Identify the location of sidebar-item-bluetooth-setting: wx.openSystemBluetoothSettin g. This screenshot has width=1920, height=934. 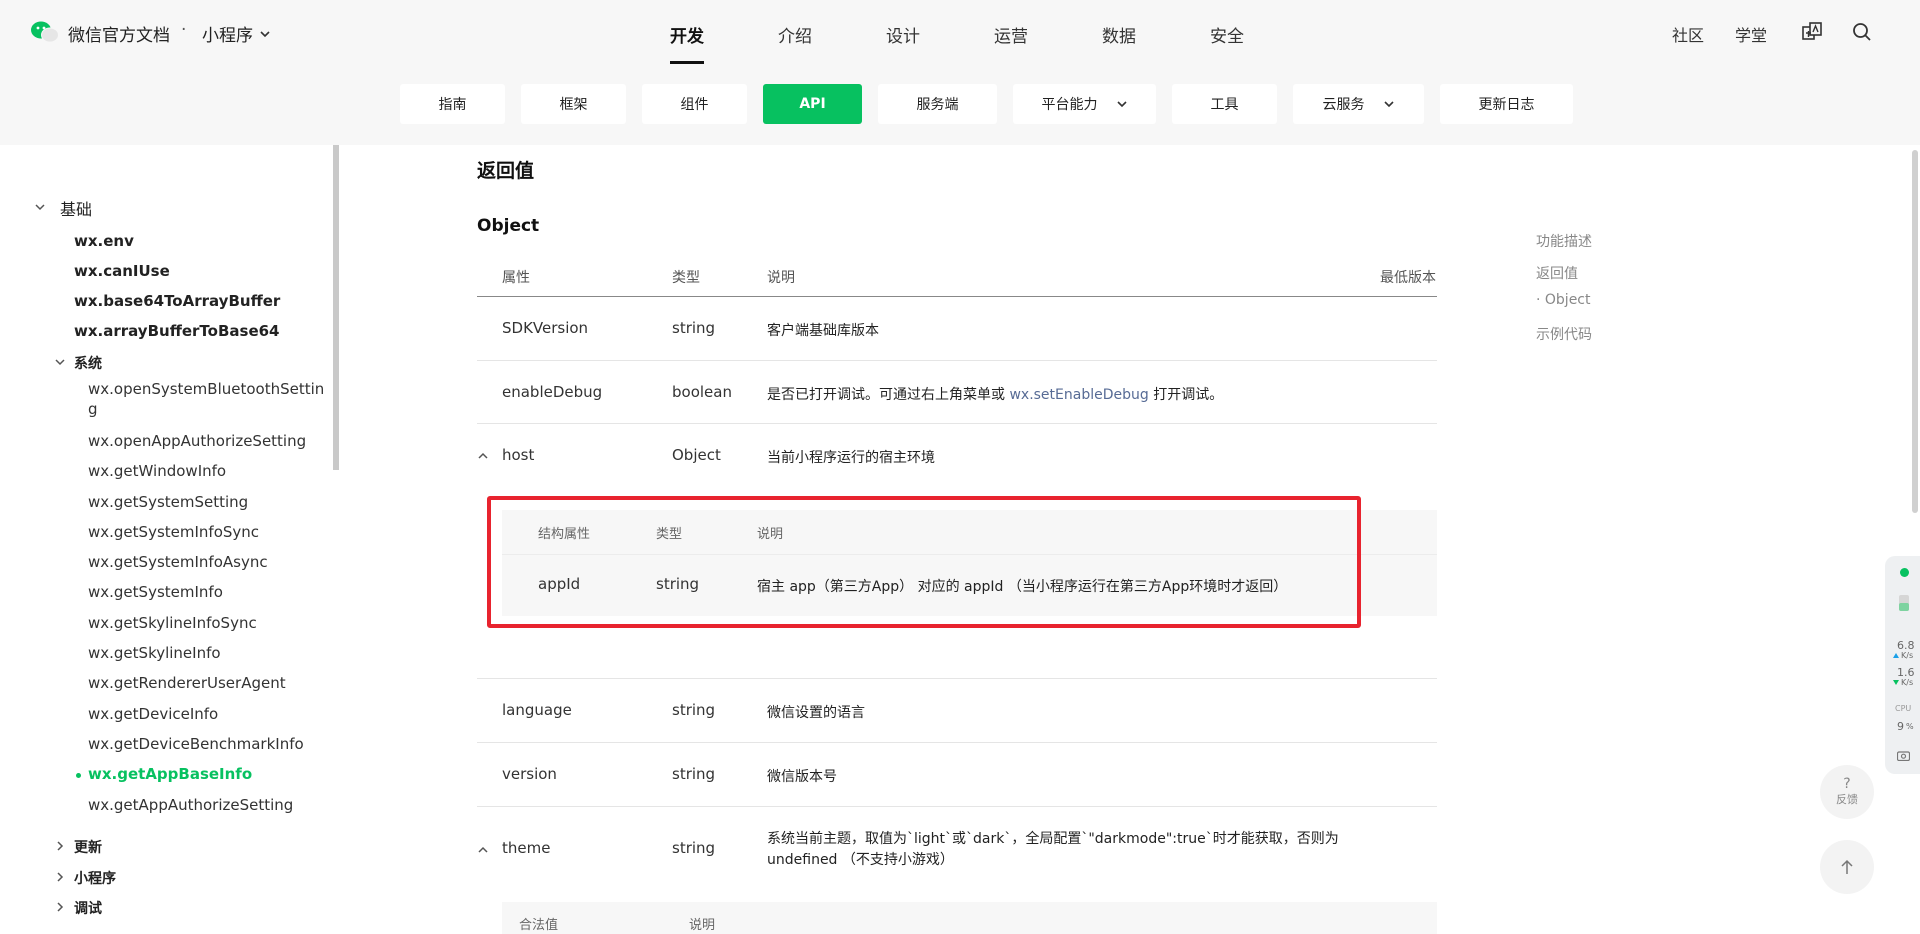
(206, 399).